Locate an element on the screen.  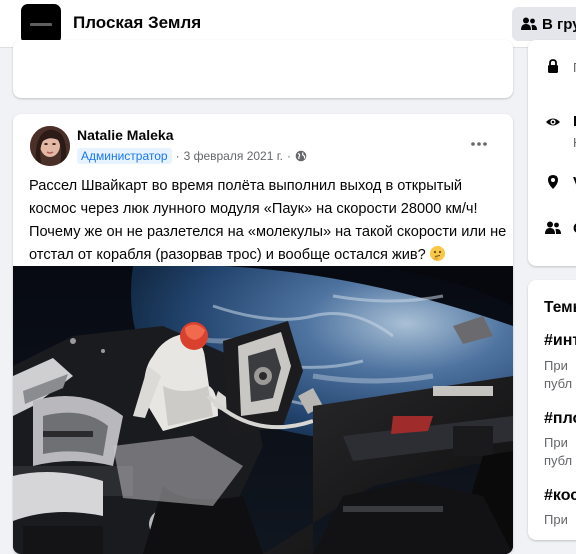
topic-tag: #пло is located at coordinates (560, 419).